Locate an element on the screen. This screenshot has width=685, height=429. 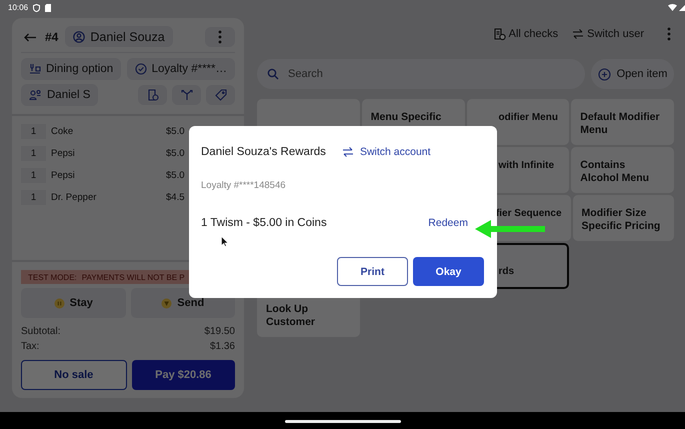
receipt-button is located at coordinates (152, 95).